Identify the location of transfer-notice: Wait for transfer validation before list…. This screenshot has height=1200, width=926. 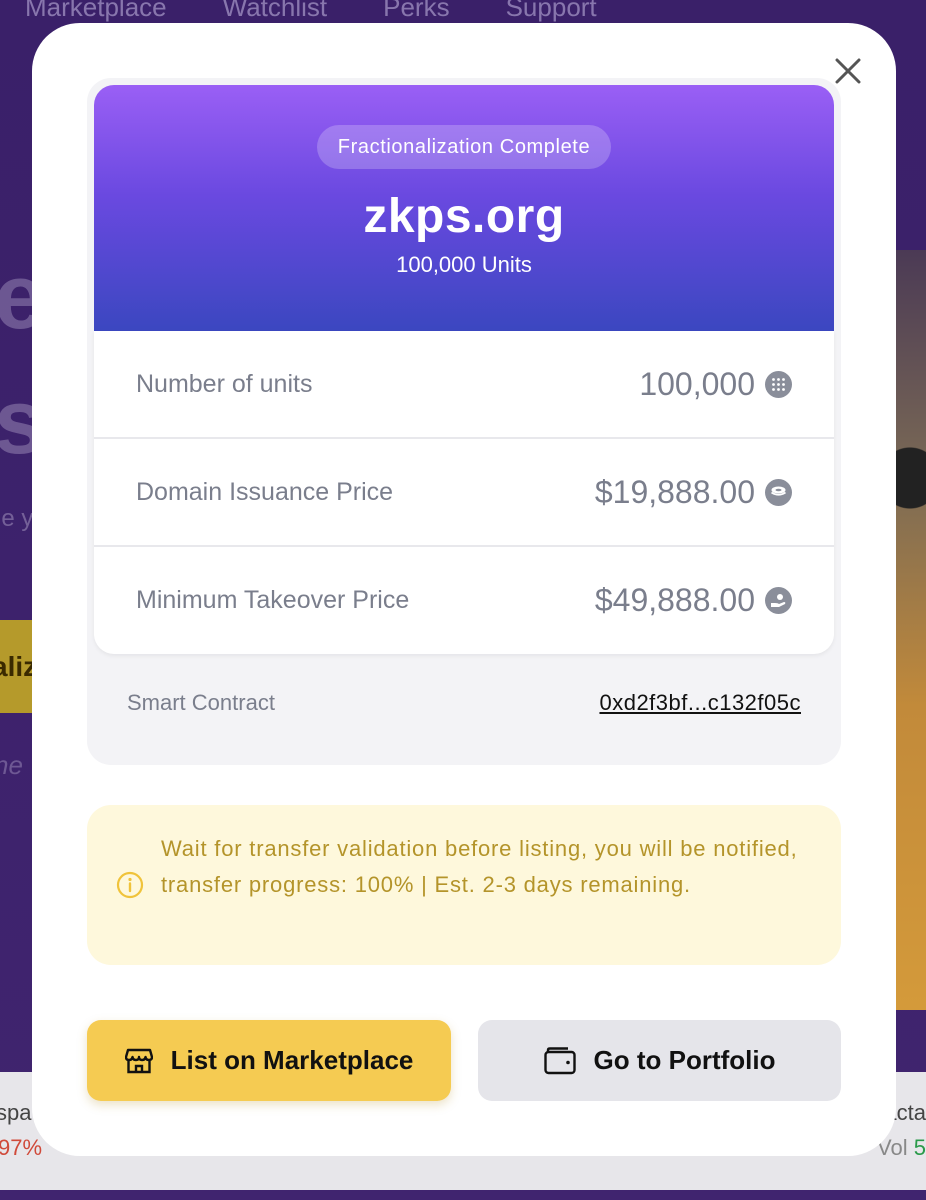
(464, 885).